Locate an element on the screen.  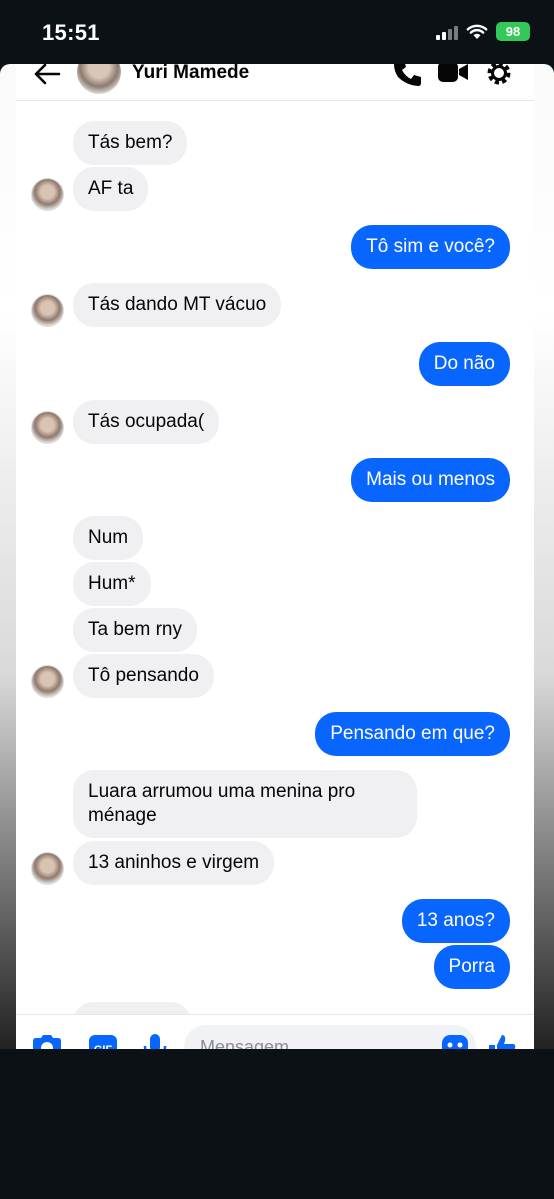
message-outgoing: 13 anos? is located at coordinates (455, 921).